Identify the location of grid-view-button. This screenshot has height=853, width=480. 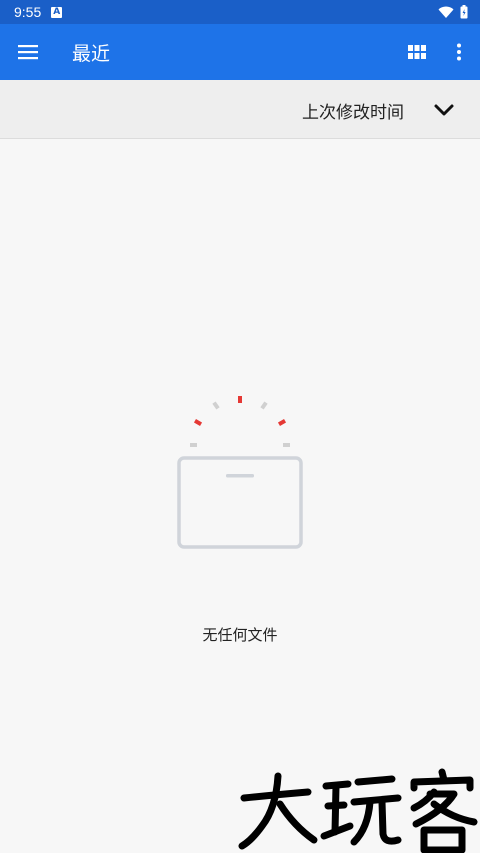
(417, 52).